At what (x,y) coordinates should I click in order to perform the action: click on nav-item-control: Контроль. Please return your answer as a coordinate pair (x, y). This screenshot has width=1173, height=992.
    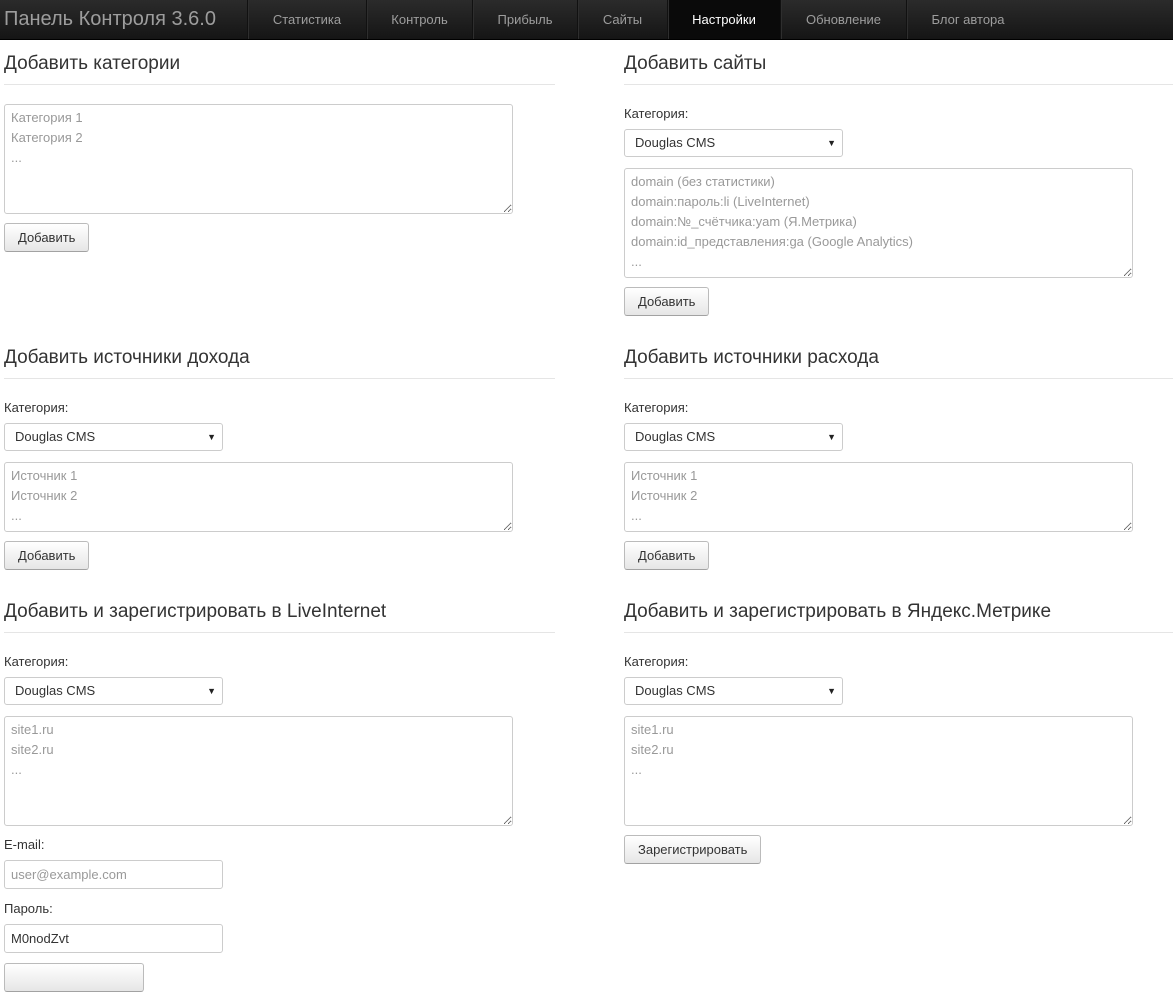
    Looking at the image, I should click on (419, 19).